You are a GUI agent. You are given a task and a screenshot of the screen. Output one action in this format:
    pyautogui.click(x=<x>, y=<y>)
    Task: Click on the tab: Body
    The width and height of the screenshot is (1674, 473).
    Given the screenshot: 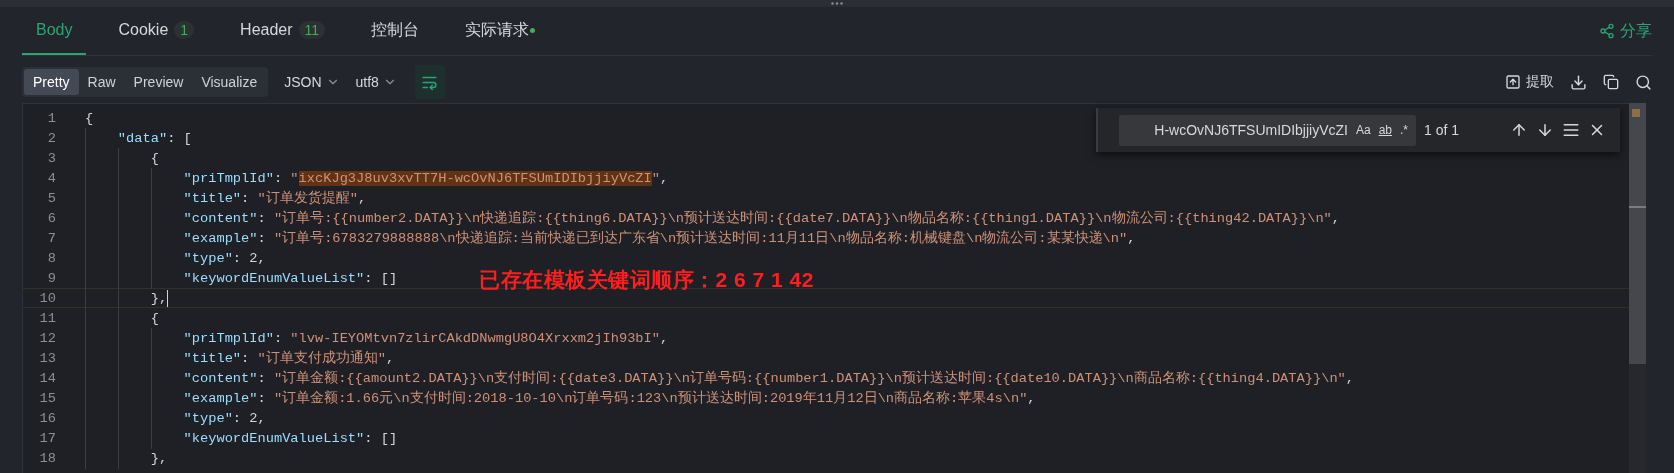 What is the action you would take?
    pyautogui.click(x=54, y=31)
    